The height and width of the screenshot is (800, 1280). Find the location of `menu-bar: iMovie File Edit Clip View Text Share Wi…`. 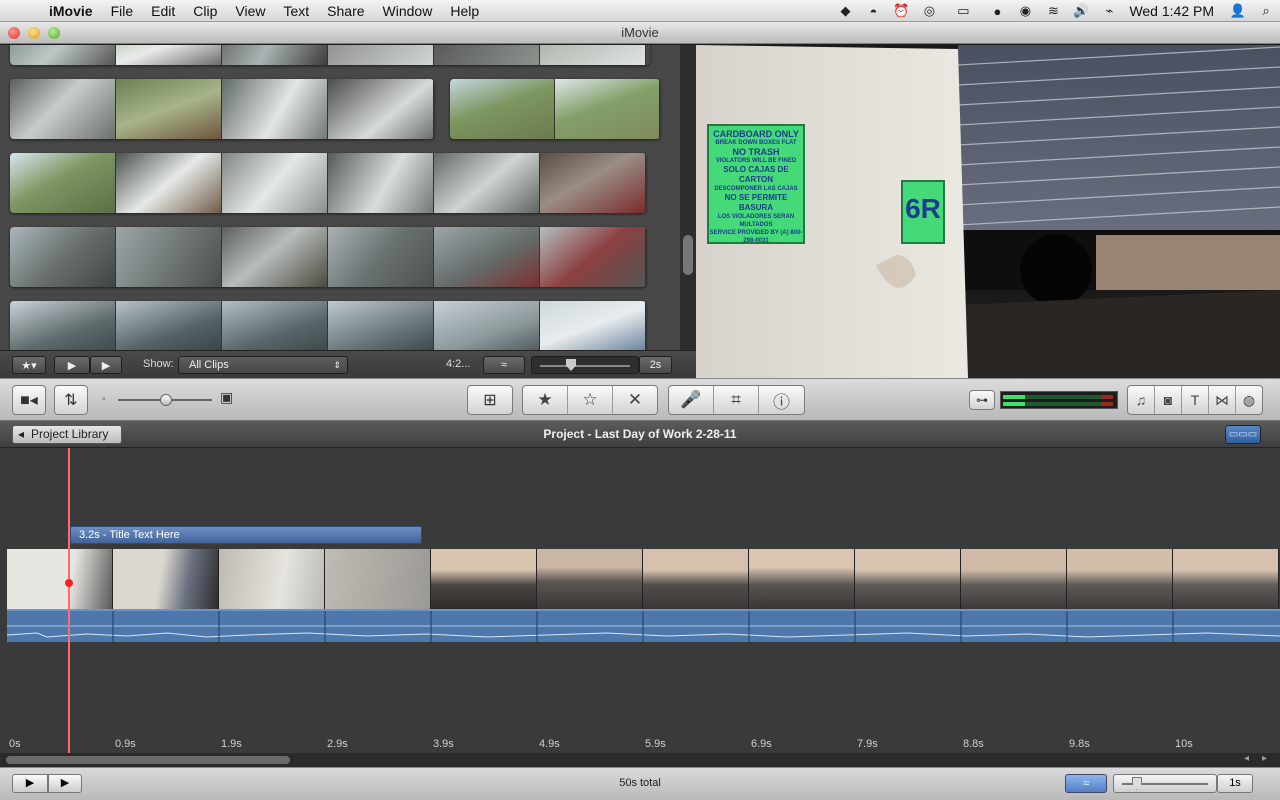

menu-bar: iMovie File Edit Clip View Text Share Wi… is located at coordinates (640, 11).